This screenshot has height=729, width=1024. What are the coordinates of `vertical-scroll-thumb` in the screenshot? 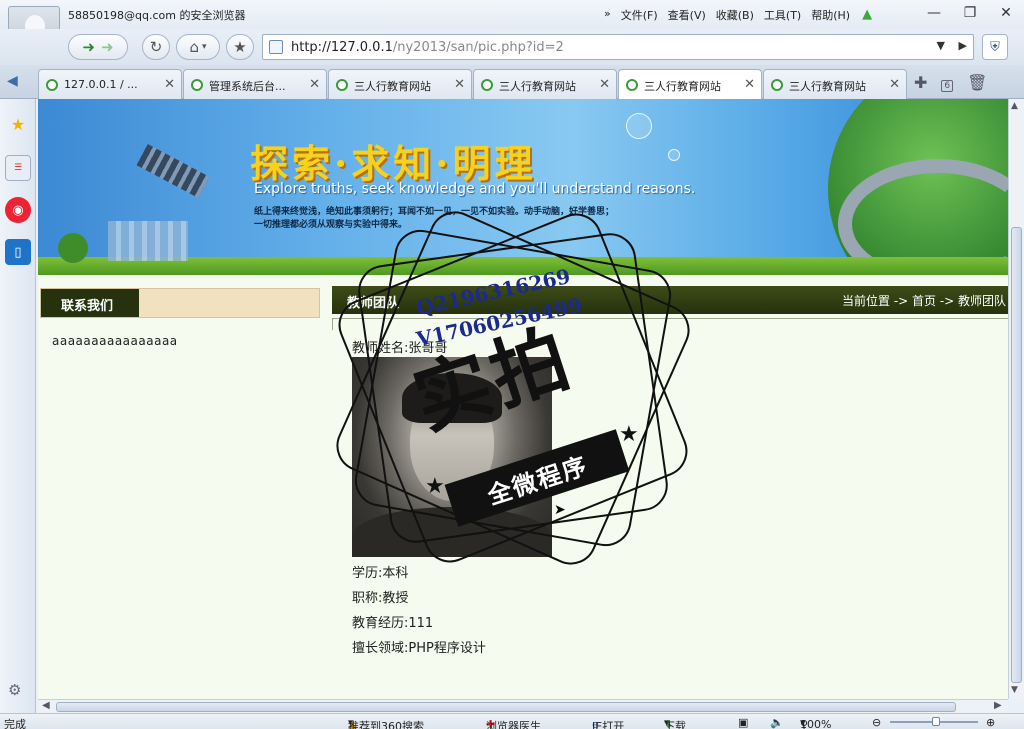 It's located at (1016, 455).